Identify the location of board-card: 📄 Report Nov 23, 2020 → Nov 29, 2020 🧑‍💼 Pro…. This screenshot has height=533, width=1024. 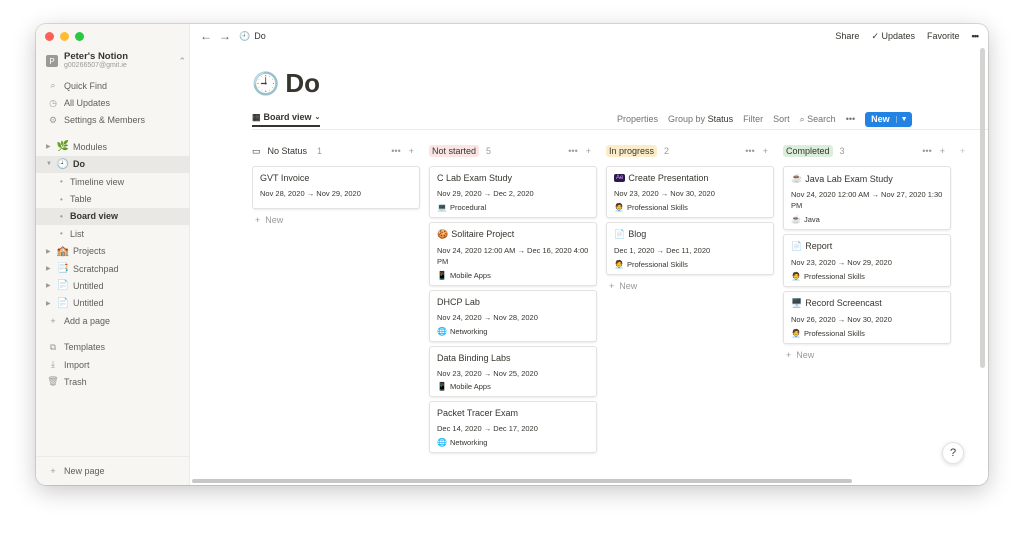
(867, 260).